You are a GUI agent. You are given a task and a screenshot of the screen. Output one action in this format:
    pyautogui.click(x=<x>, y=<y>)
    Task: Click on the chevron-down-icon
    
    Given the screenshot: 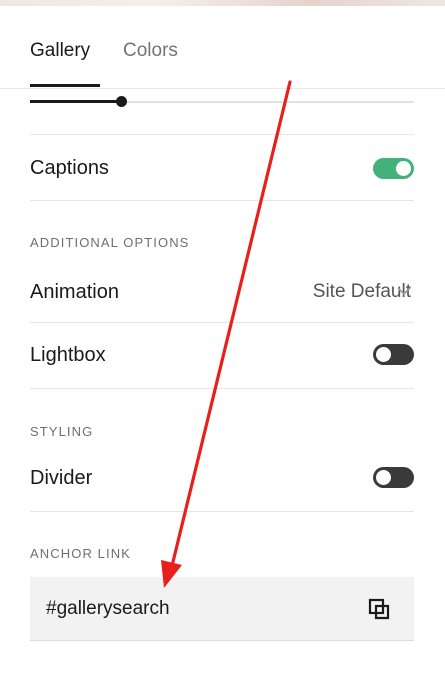 What is the action you would take?
    pyautogui.click(x=404, y=291)
    